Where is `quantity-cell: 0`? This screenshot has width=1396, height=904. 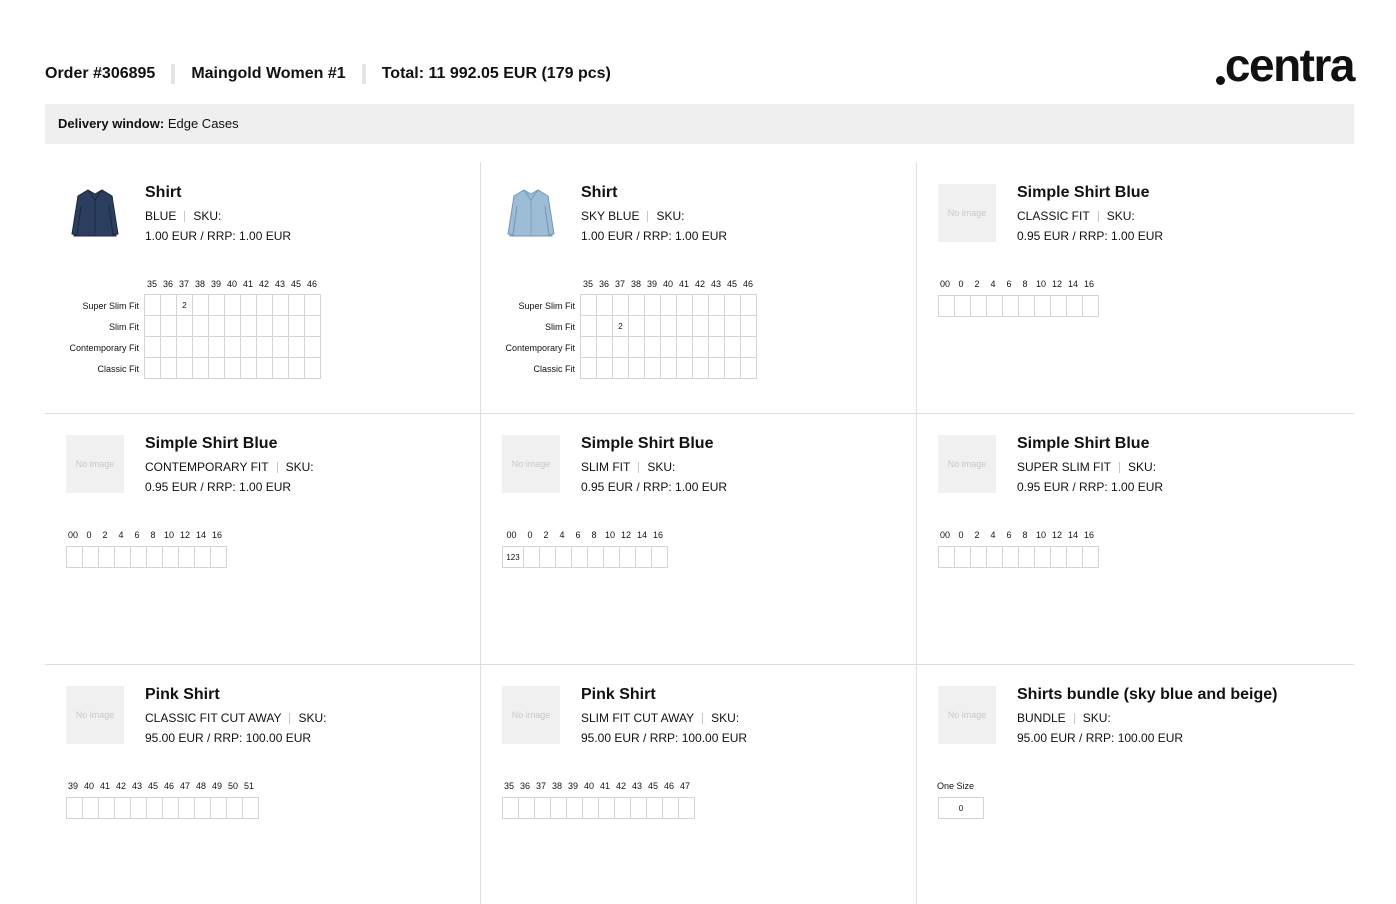 quantity-cell: 0 is located at coordinates (961, 808).